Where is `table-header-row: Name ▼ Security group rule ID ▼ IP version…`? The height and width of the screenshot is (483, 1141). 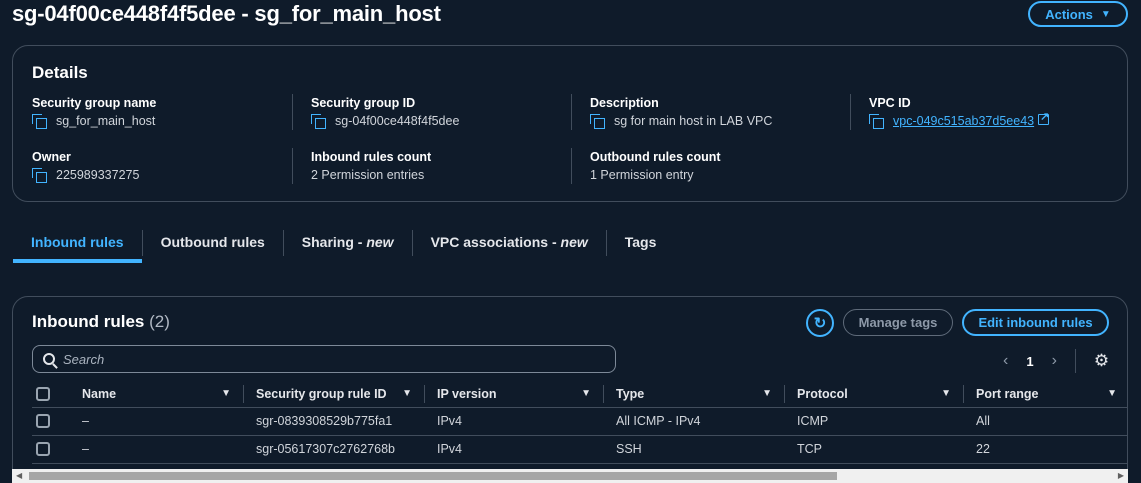
table-header-row: Name ▼ Security group rule ID ▼ IP version… is located at coordinates (579, 394).